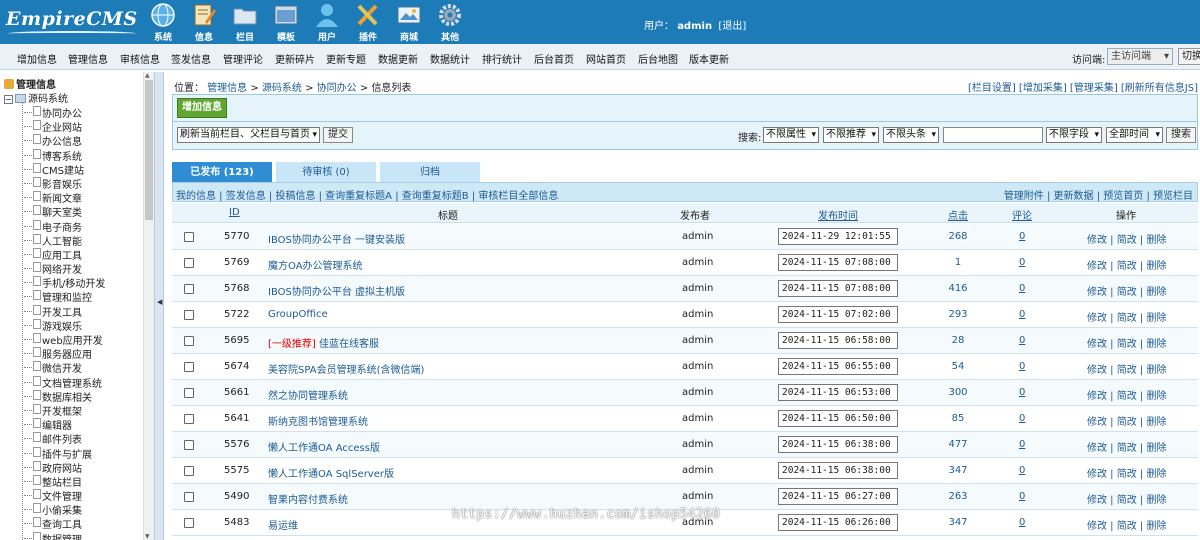 This screenshot has width=1200, height=540. Describe the element at coordinates (64, 155) in the screenshot. I see `tree-item: 博客系统` at that location.